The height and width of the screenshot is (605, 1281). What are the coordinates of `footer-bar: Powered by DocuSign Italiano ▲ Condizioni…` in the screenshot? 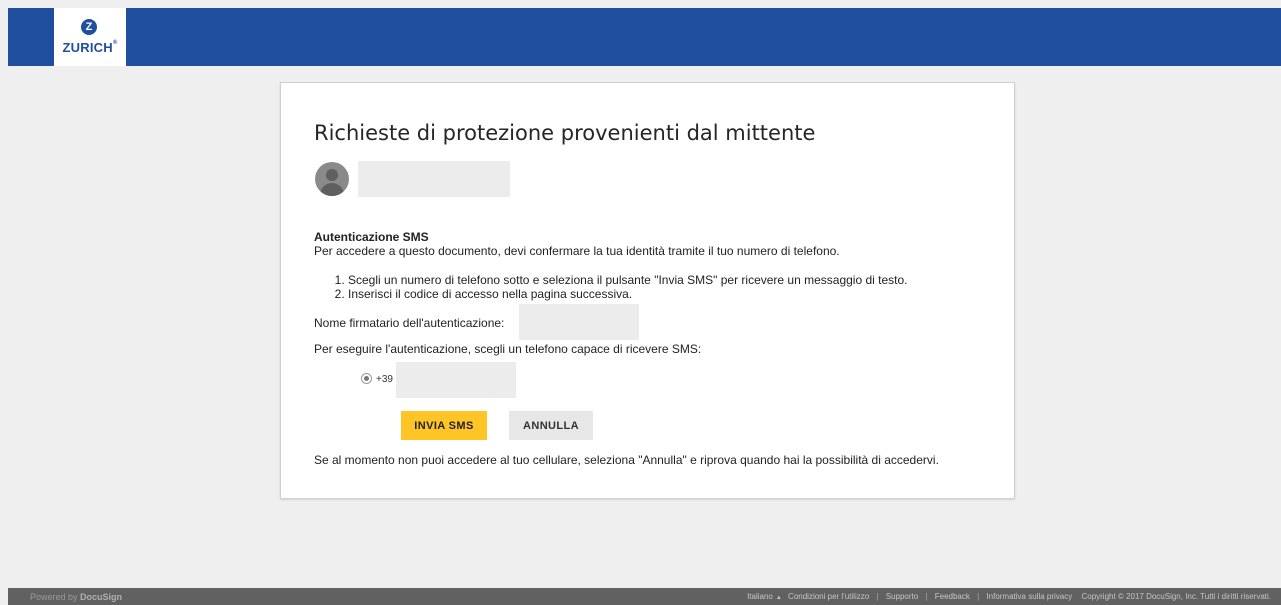 It's located at (644, 596).